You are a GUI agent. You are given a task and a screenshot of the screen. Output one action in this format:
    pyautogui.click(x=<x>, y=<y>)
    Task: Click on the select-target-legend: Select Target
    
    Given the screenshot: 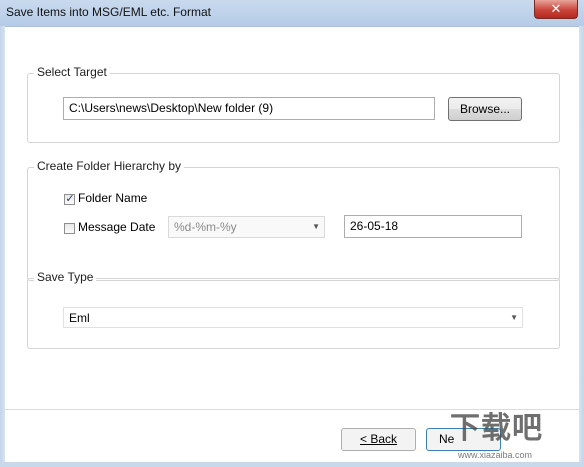 What is the action you would take?
    pyautogui.click(x=72, y=72)
    